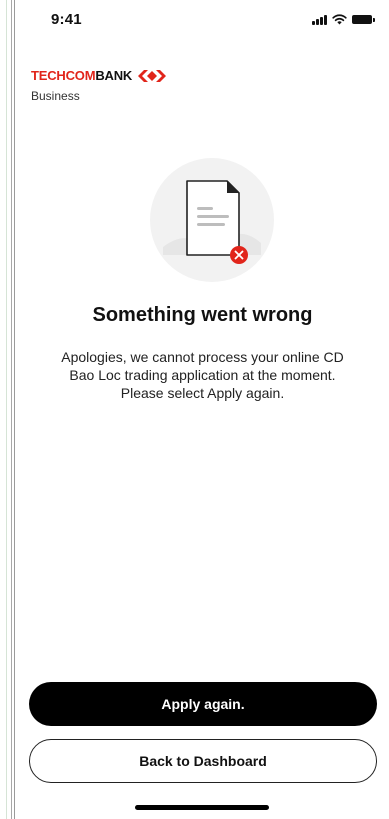 The height and width of the screenshot is (819, 389). Describe the element at coordinates (152, 75) in the screenshot. I see `techcombank-logo-icon` at that location.